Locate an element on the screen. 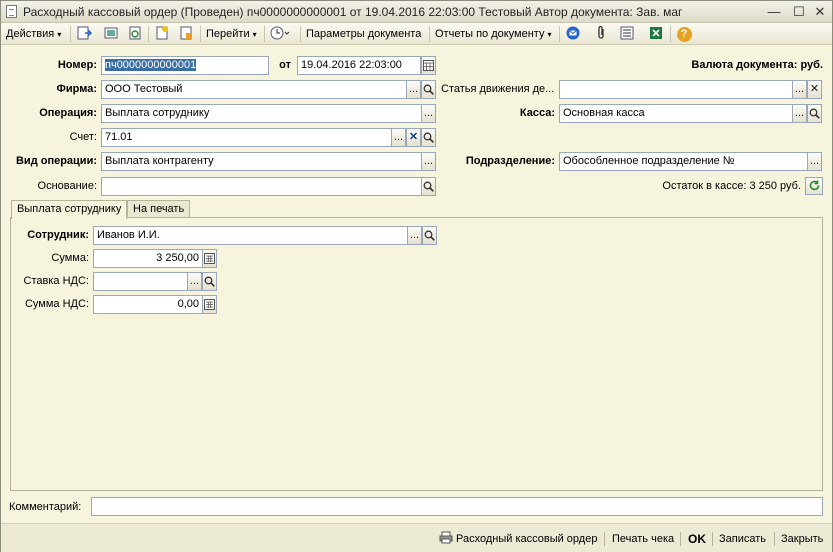 Image resolution: width=833 pixels, height=552 pixels. document-refresh-icon is located at coordinates (135, 33).